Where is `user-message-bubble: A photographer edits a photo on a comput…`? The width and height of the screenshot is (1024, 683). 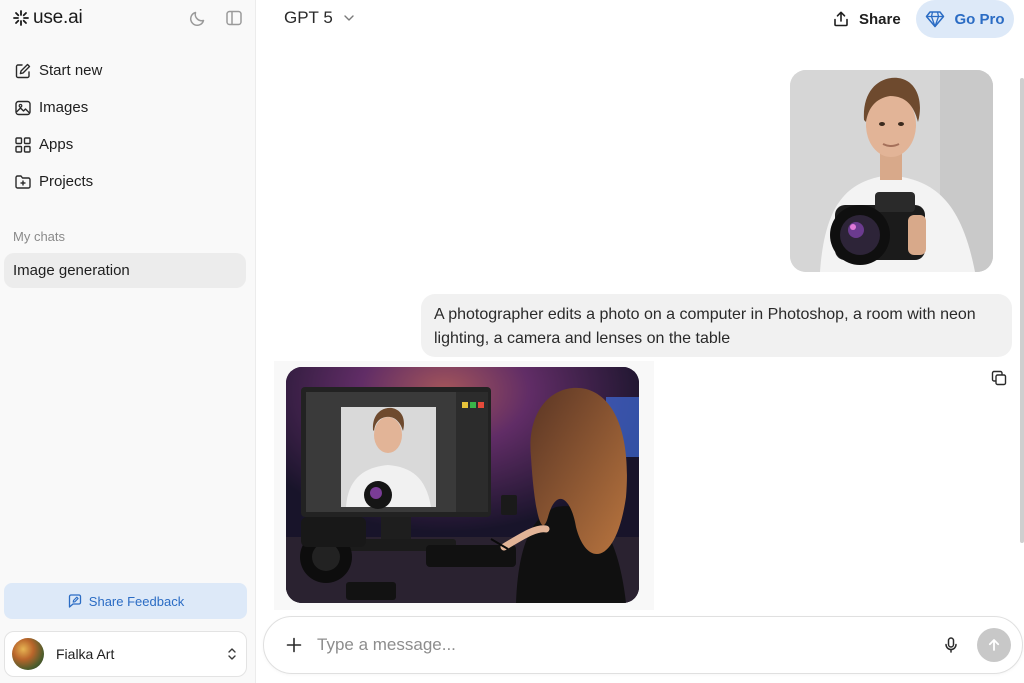 user-message-bubble: A photographer edits a photo on a comput… is located at coordinates (716, 325).